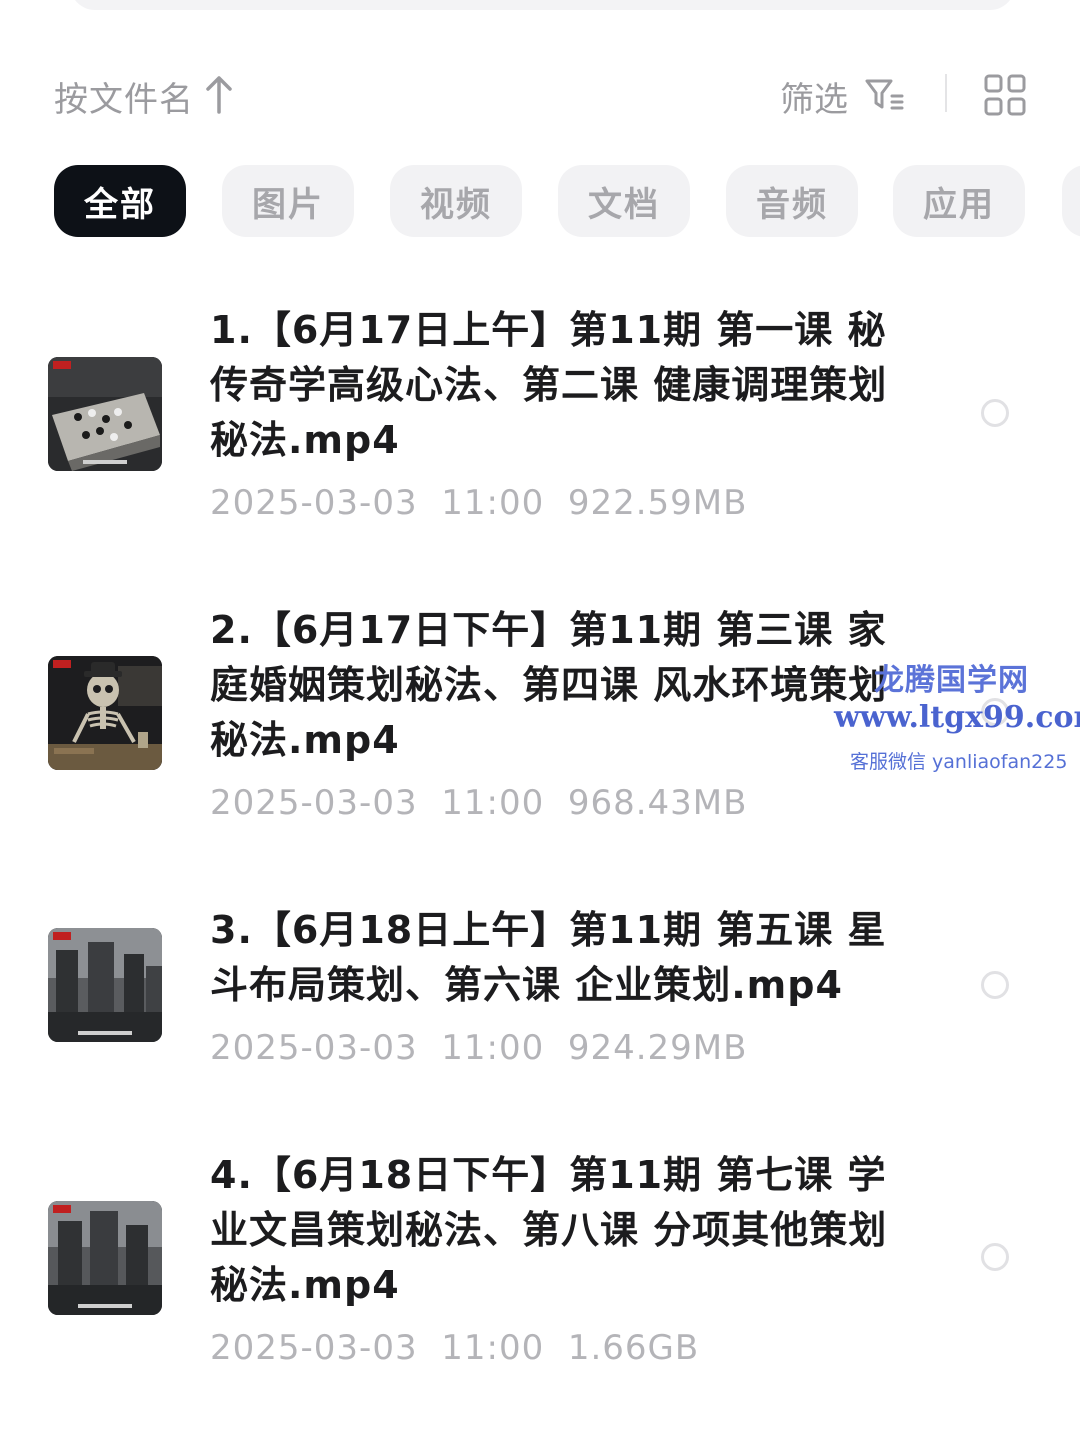 The image size is (1080, 1437). Describe the element at coordinates (814, 96) in the screenshot. I see `filter-button: 筛选` at that location.